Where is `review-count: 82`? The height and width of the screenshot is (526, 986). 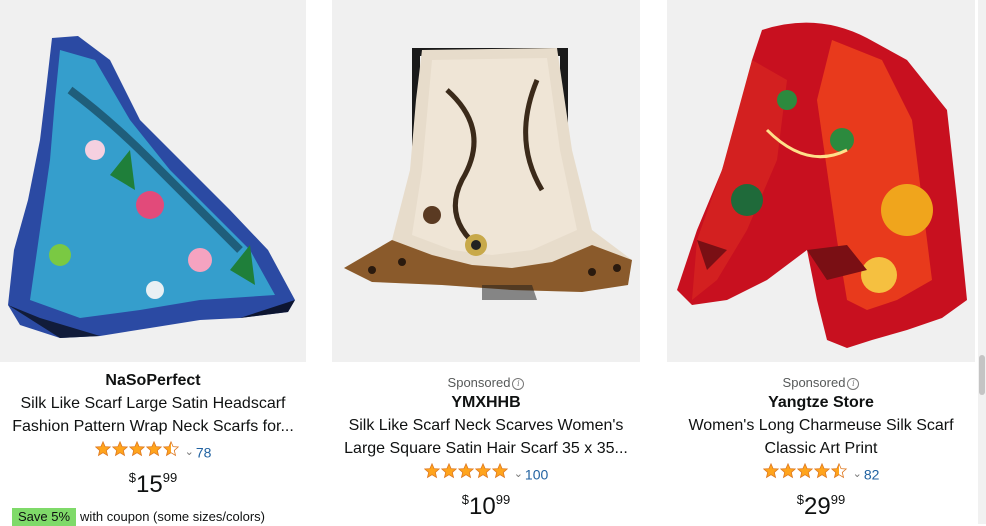
review-count: 82 is located at coordinates (872, 474).